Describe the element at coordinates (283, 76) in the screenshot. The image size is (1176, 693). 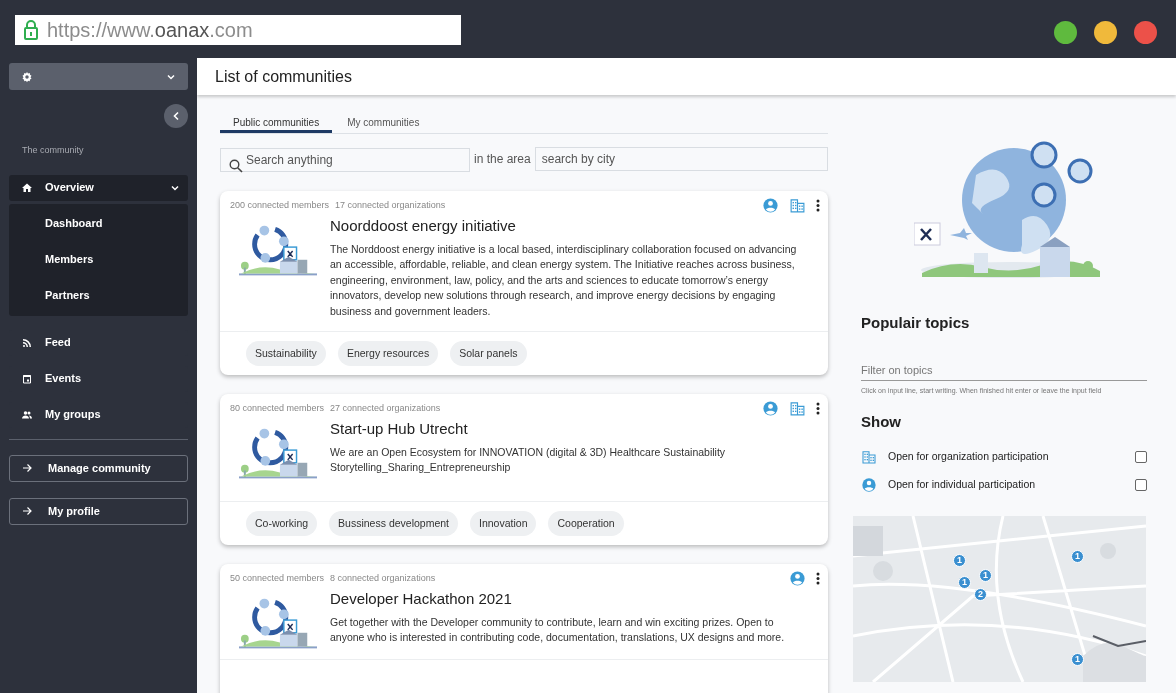
I see `page-title: List of communities` at that location.